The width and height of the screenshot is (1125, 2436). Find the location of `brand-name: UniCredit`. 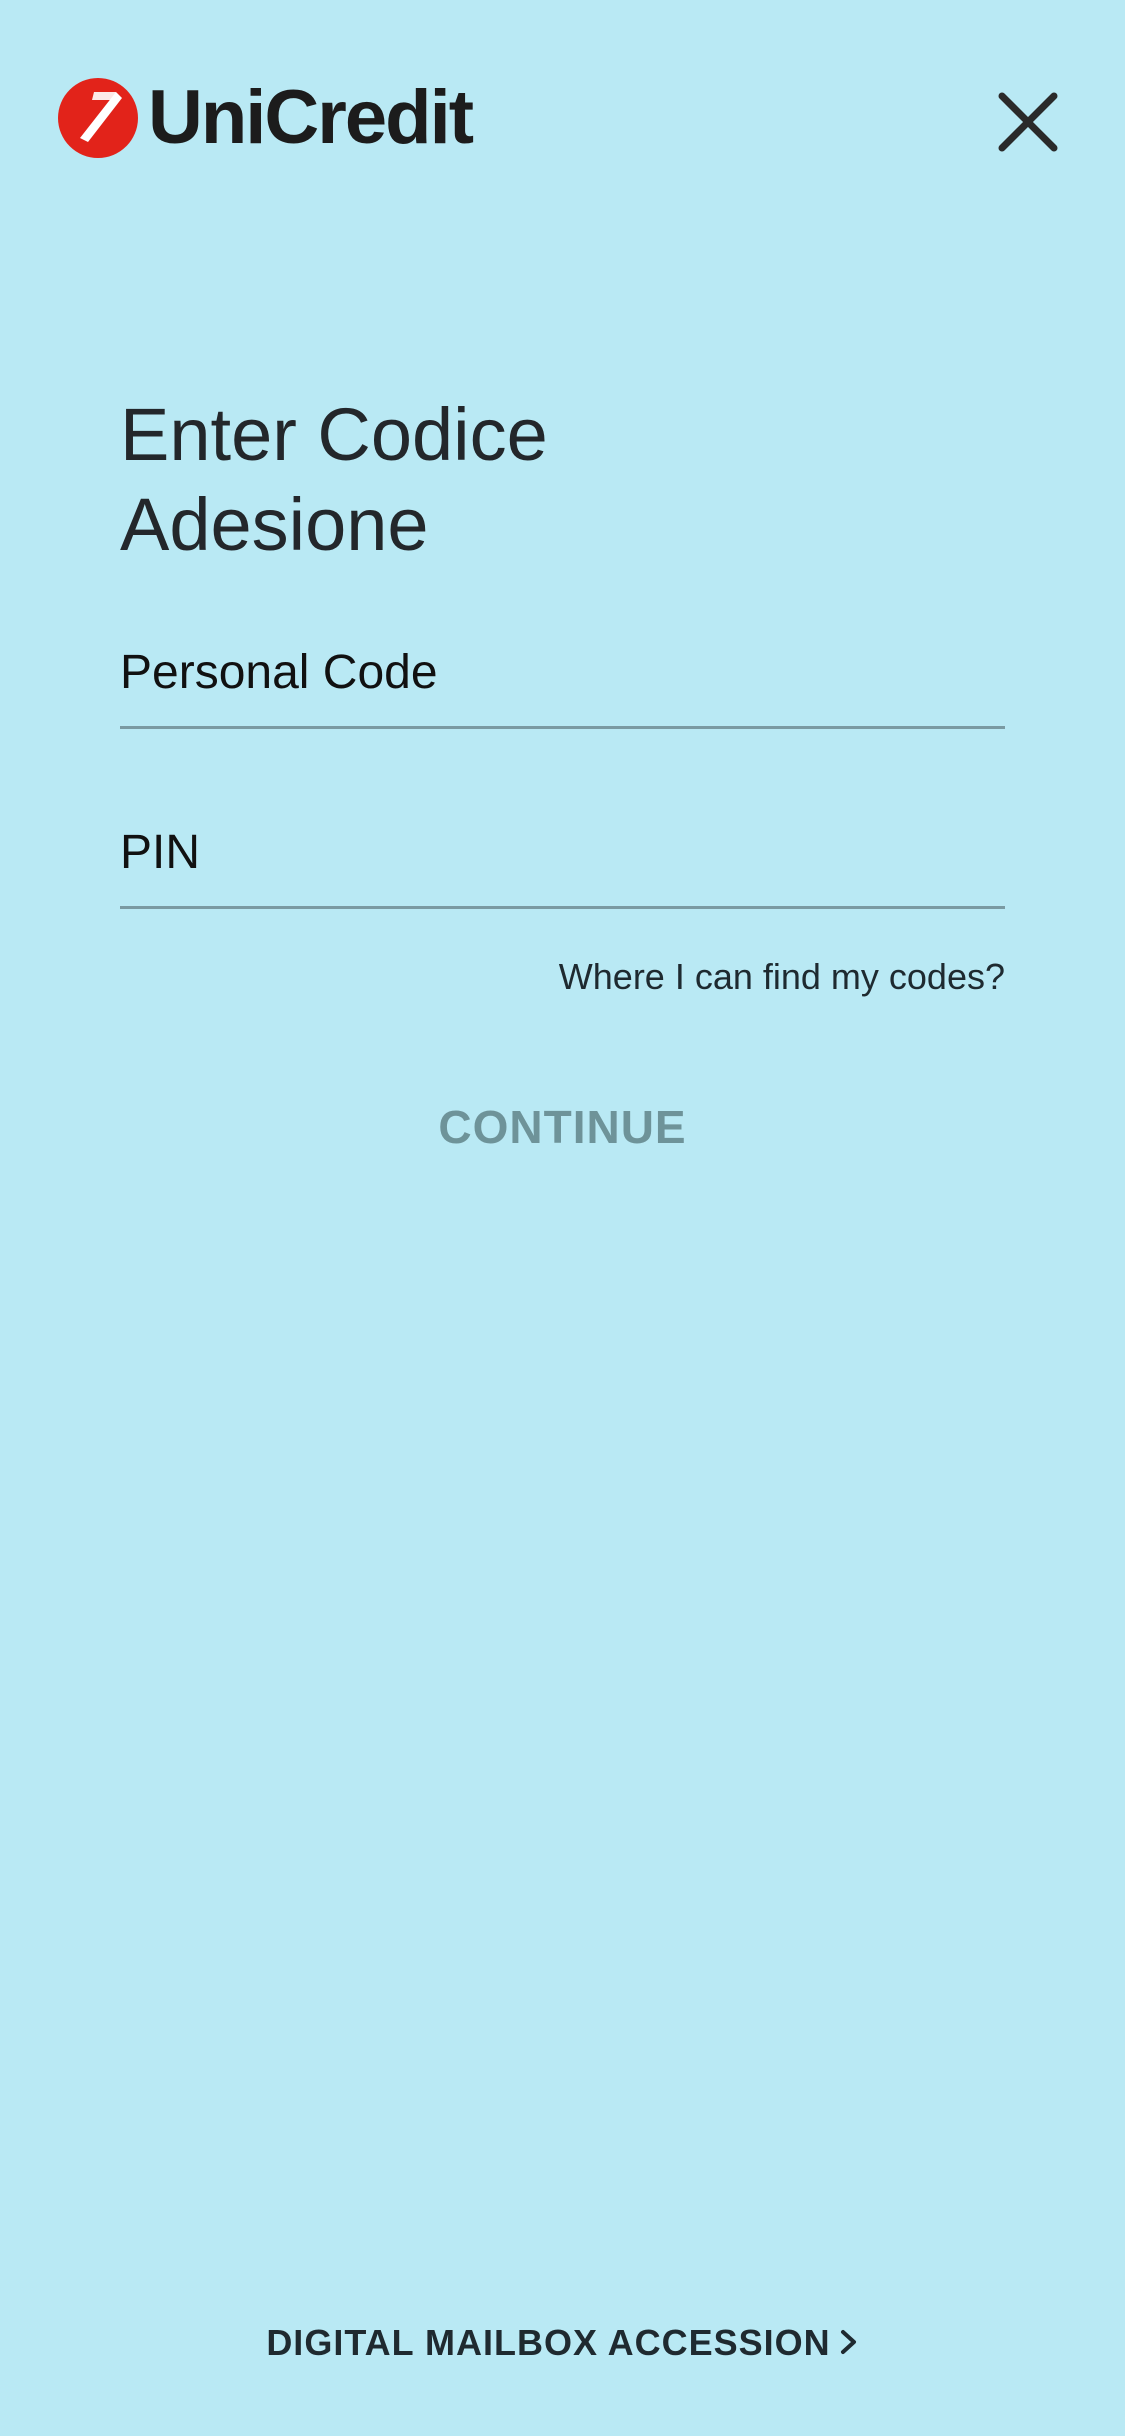

brand-name: UniCredit is located at coordinates (311, 117).